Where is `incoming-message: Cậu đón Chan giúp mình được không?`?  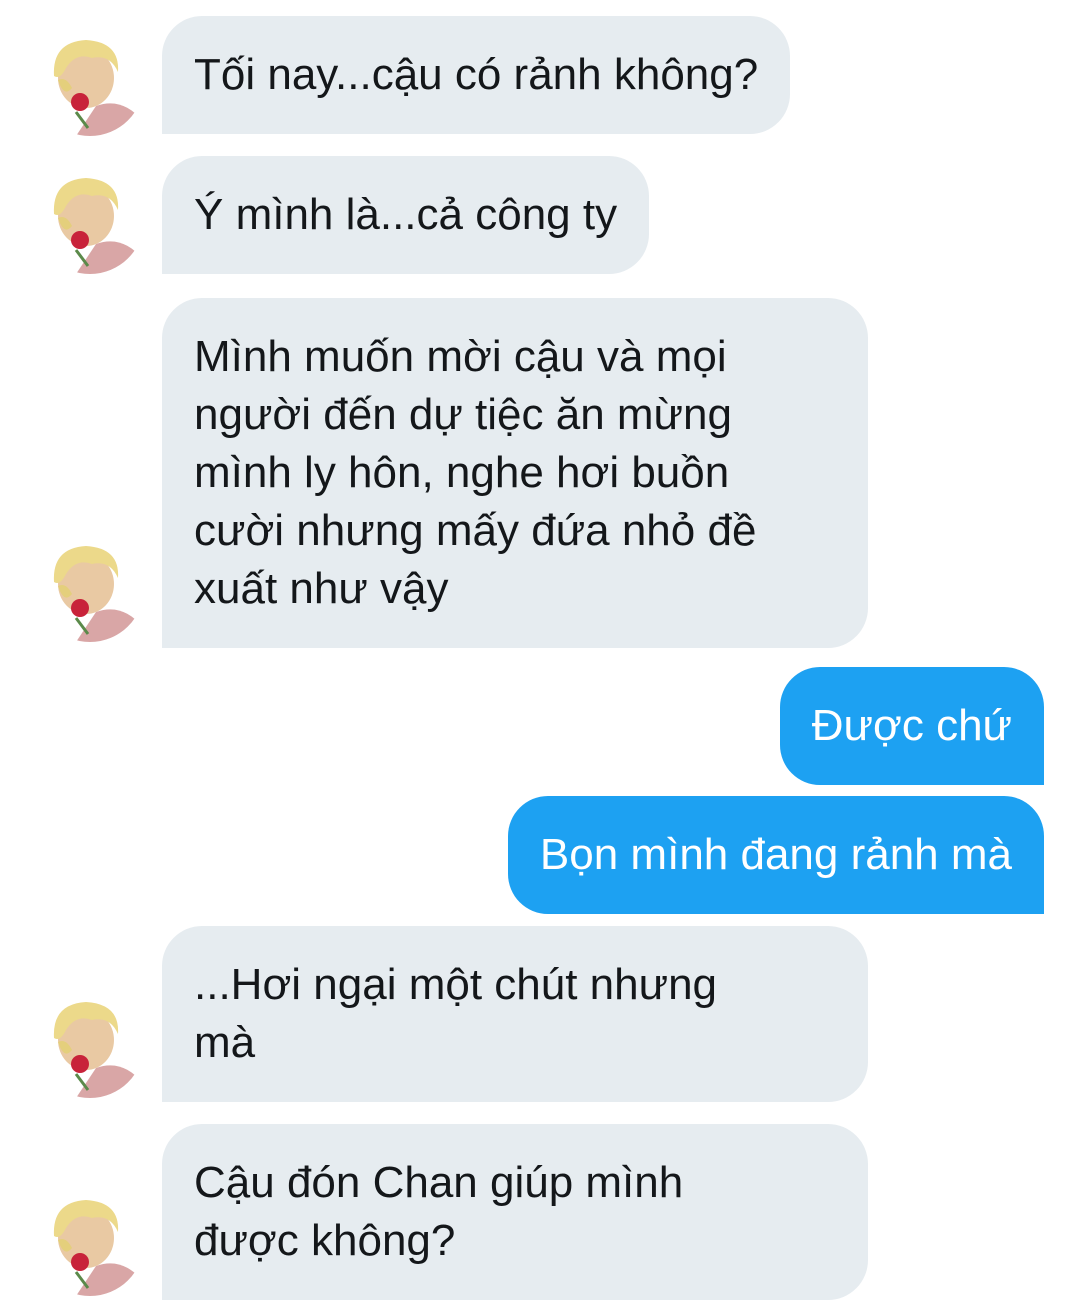 incoming-message: Cậu đón Chan giúp mình được không? is located at coordinates (515, 1212).